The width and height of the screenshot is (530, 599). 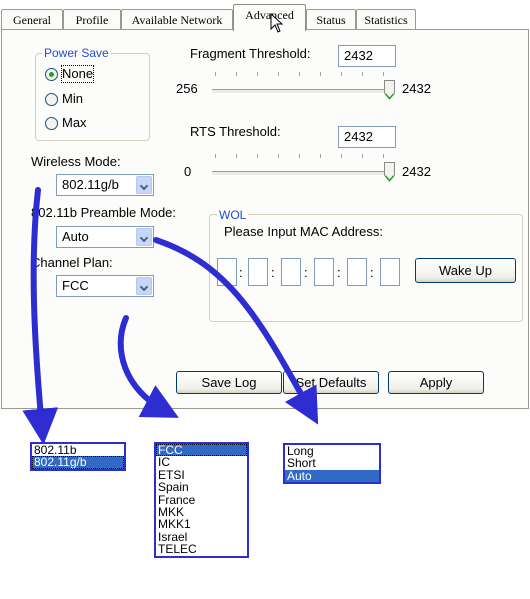 I want to click on power-save-title: Power Save, so click(x=76, y=53).